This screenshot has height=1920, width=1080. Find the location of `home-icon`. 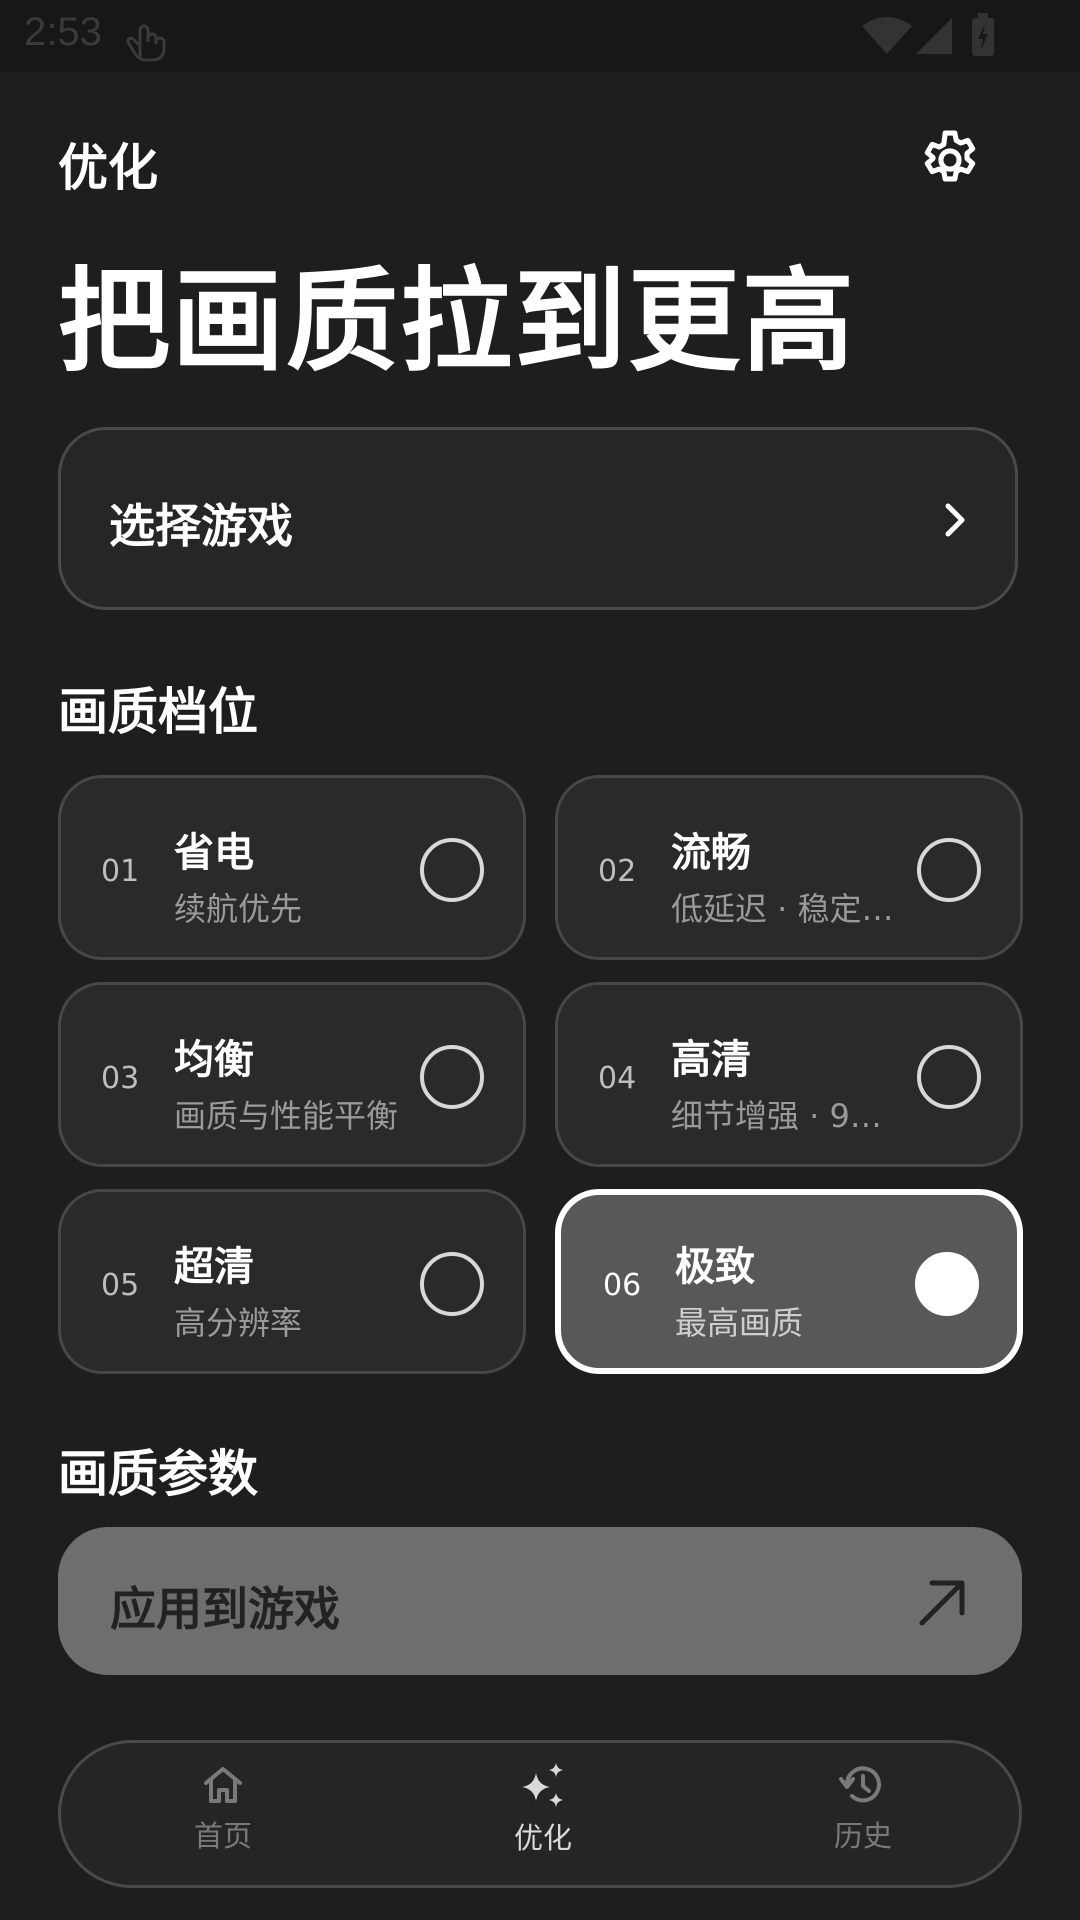

home-icon is located at coordinates (223, 1785).